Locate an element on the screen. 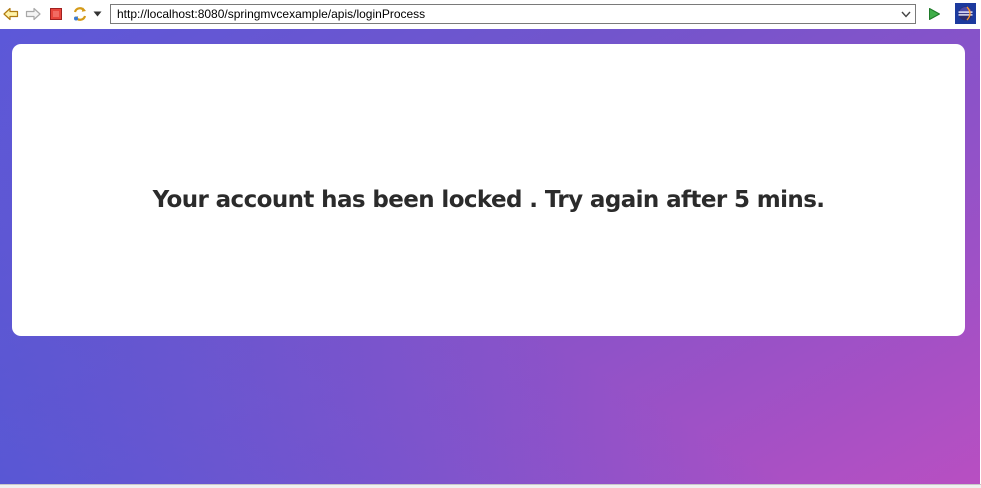 The height and width of the screenshot is (488, 981). back-button is located at coordinates (11, 14).